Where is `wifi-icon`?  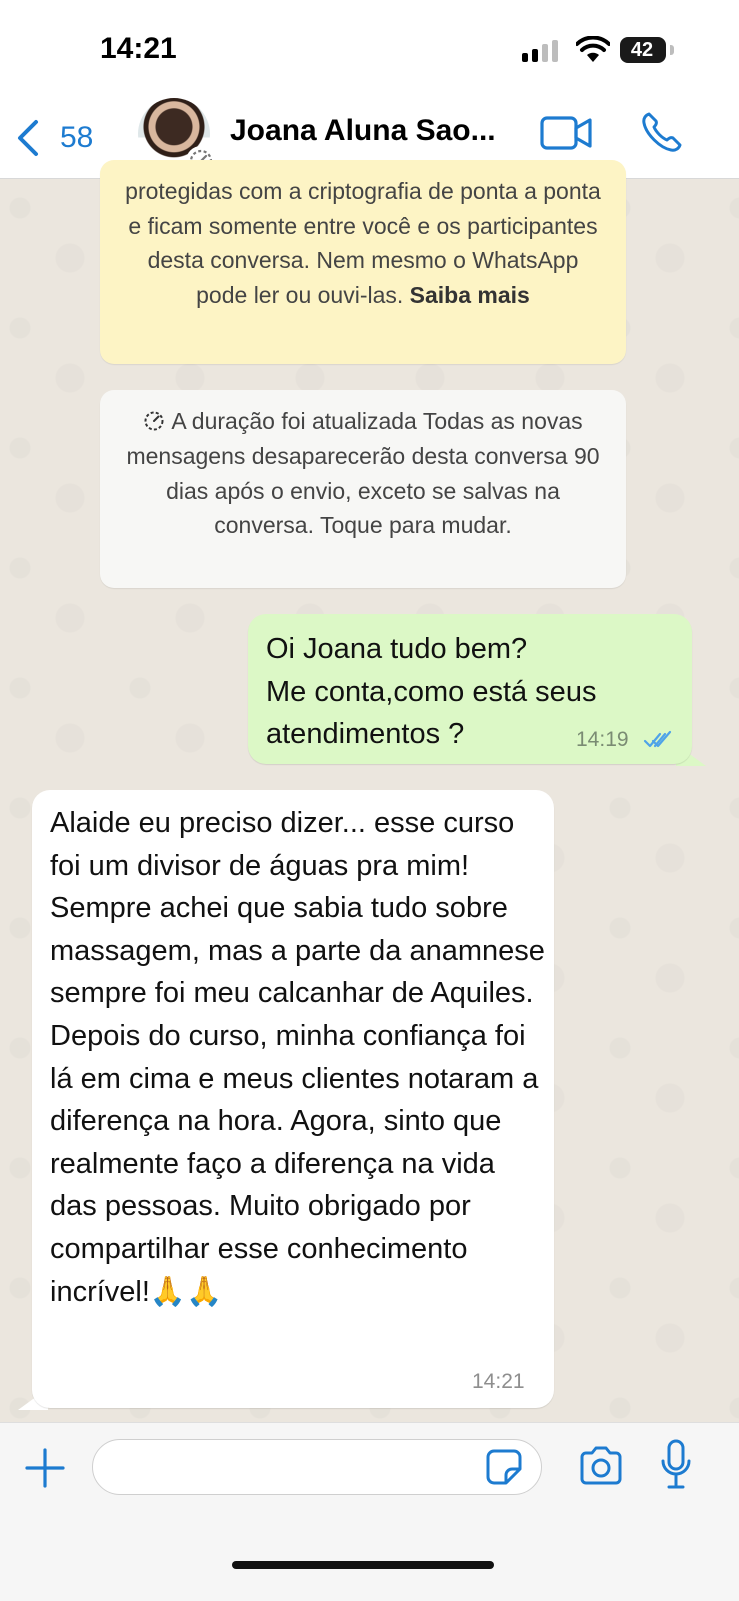 wifi-icon is located at coordinates (593, 49).